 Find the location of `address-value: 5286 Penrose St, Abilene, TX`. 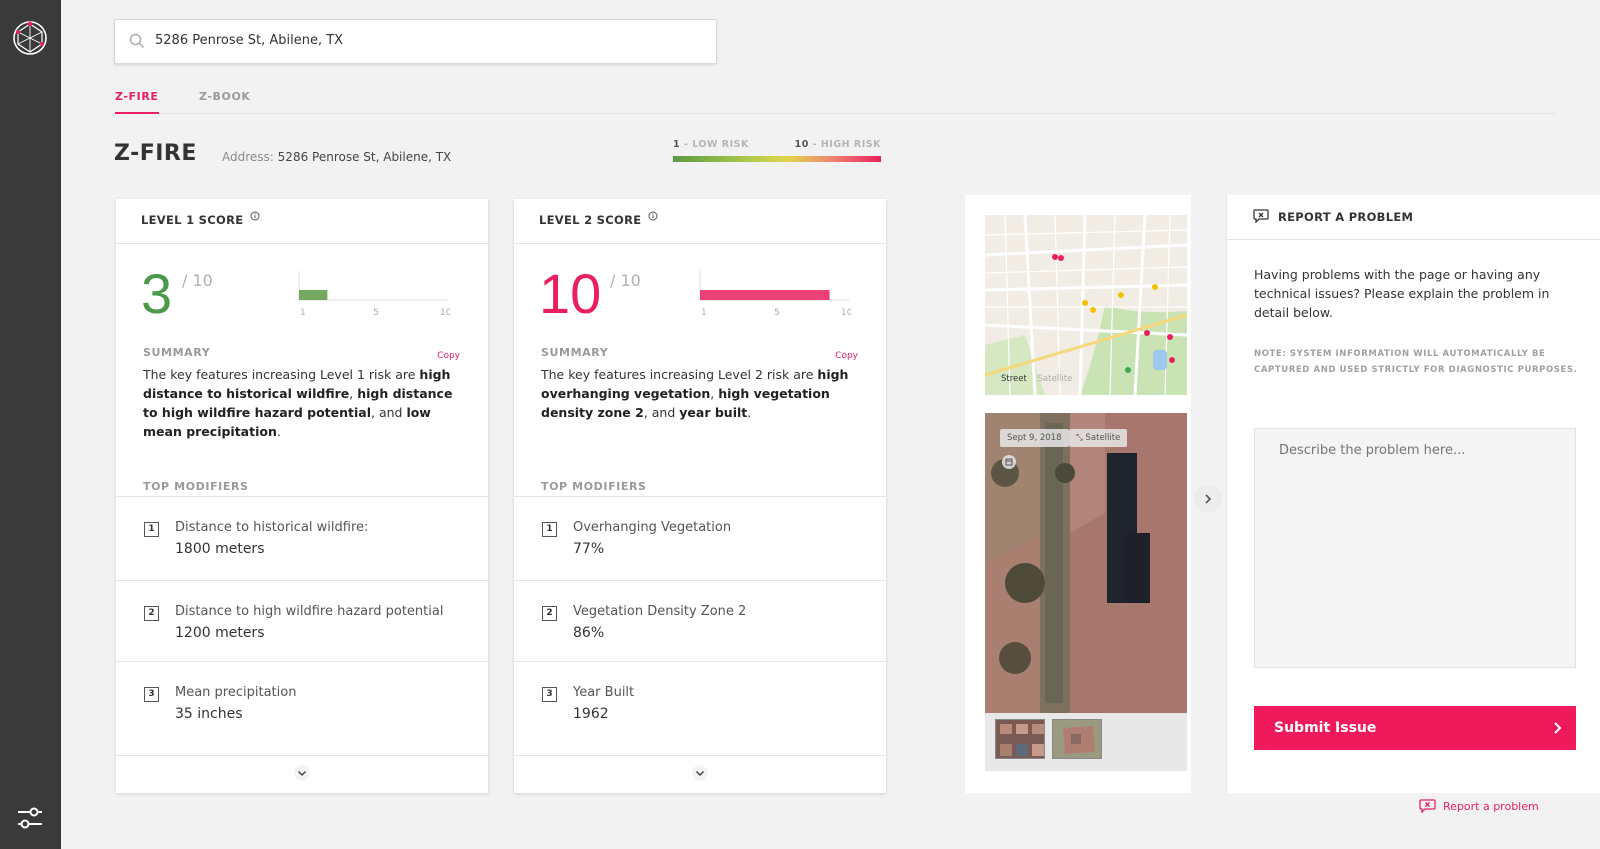

address-value: 5286 Penrose St, Abilene, TX is located at coordinates (364, 157).